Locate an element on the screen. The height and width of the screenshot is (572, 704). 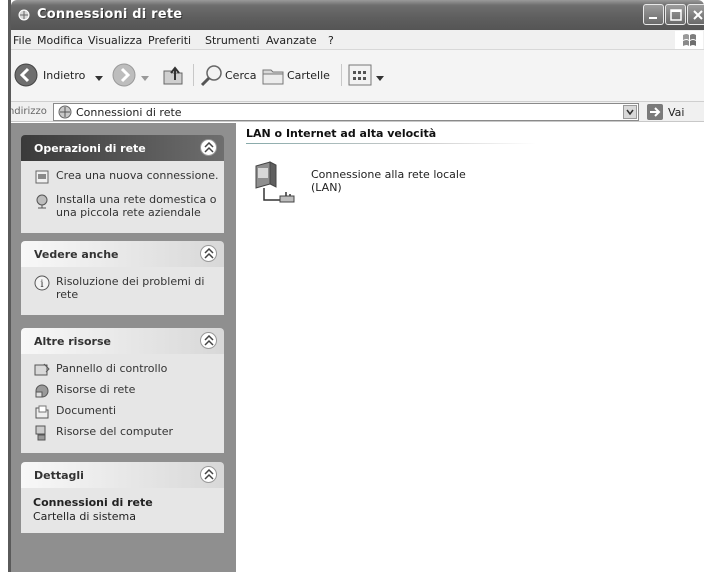
search-label: Cerca is located at coordinates (241, 75).